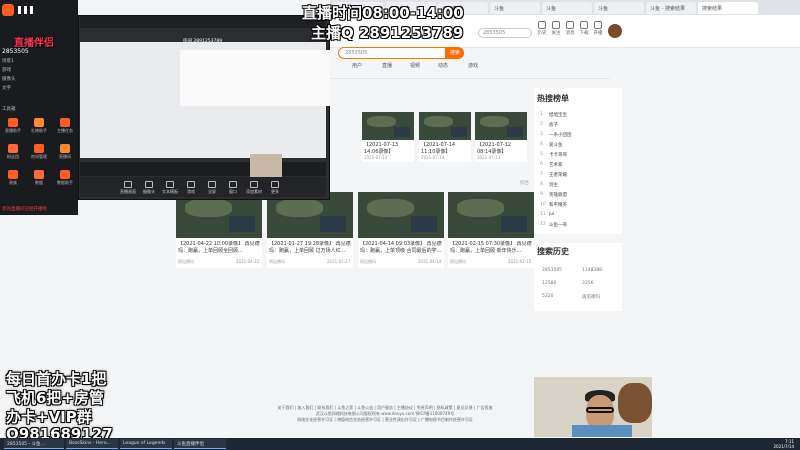 The height and width of the screenshot is (450, 800). Describe the element at coordinates (473, 65) in the screenshot. I see `tab-game: 游戏` at that location.